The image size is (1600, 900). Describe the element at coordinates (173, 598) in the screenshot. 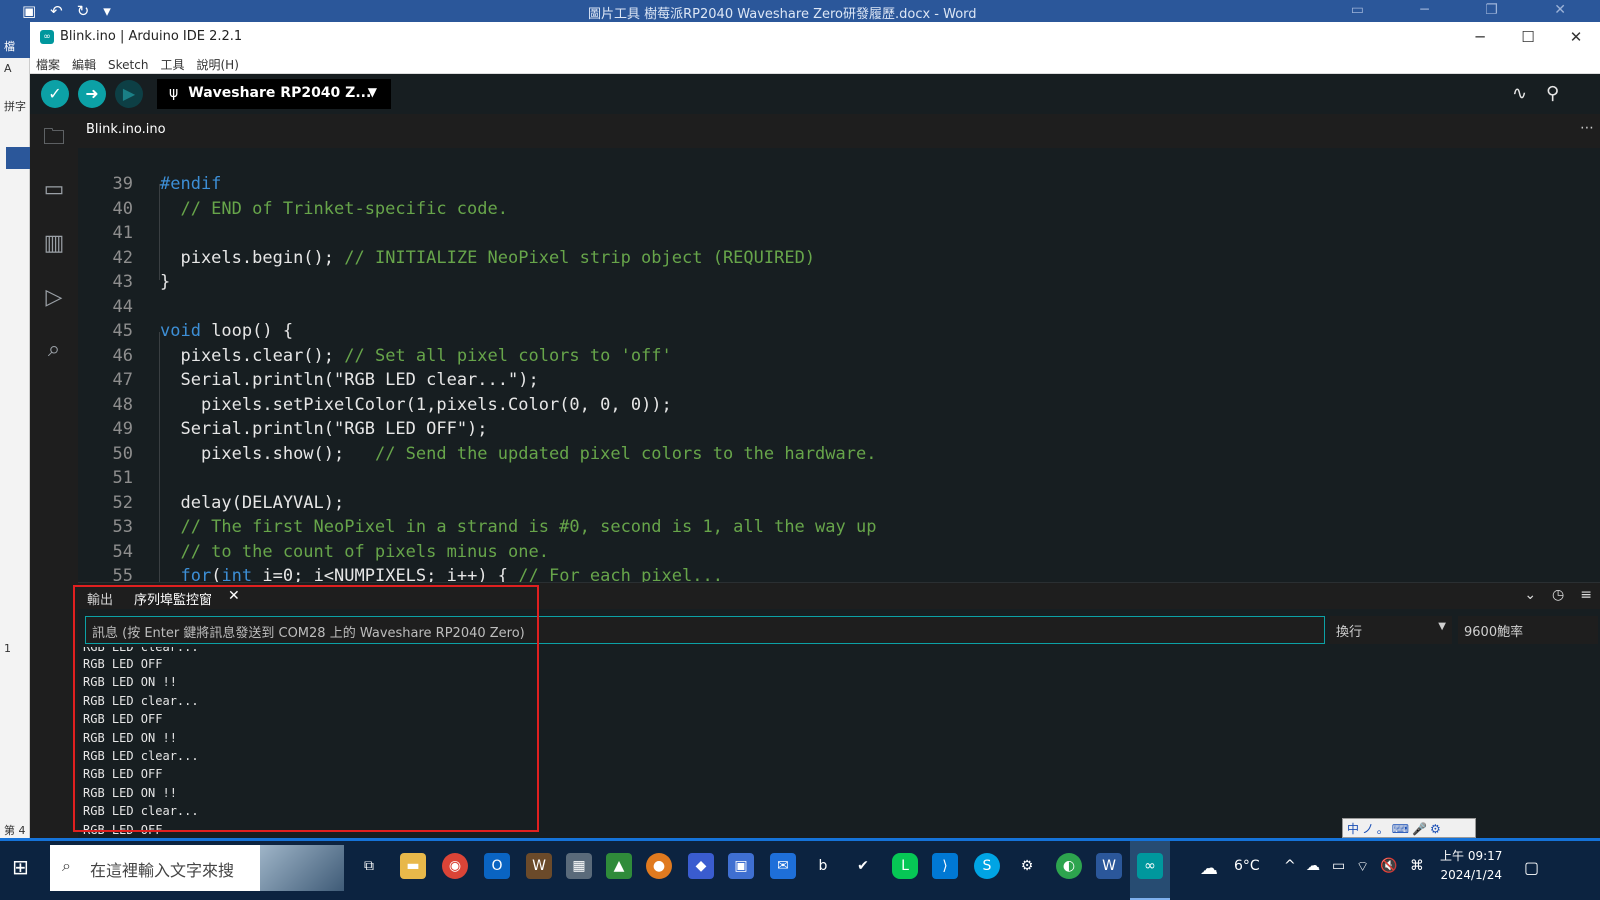

I see `tab-serial-monitor: 序列埠監控窗` at that location.